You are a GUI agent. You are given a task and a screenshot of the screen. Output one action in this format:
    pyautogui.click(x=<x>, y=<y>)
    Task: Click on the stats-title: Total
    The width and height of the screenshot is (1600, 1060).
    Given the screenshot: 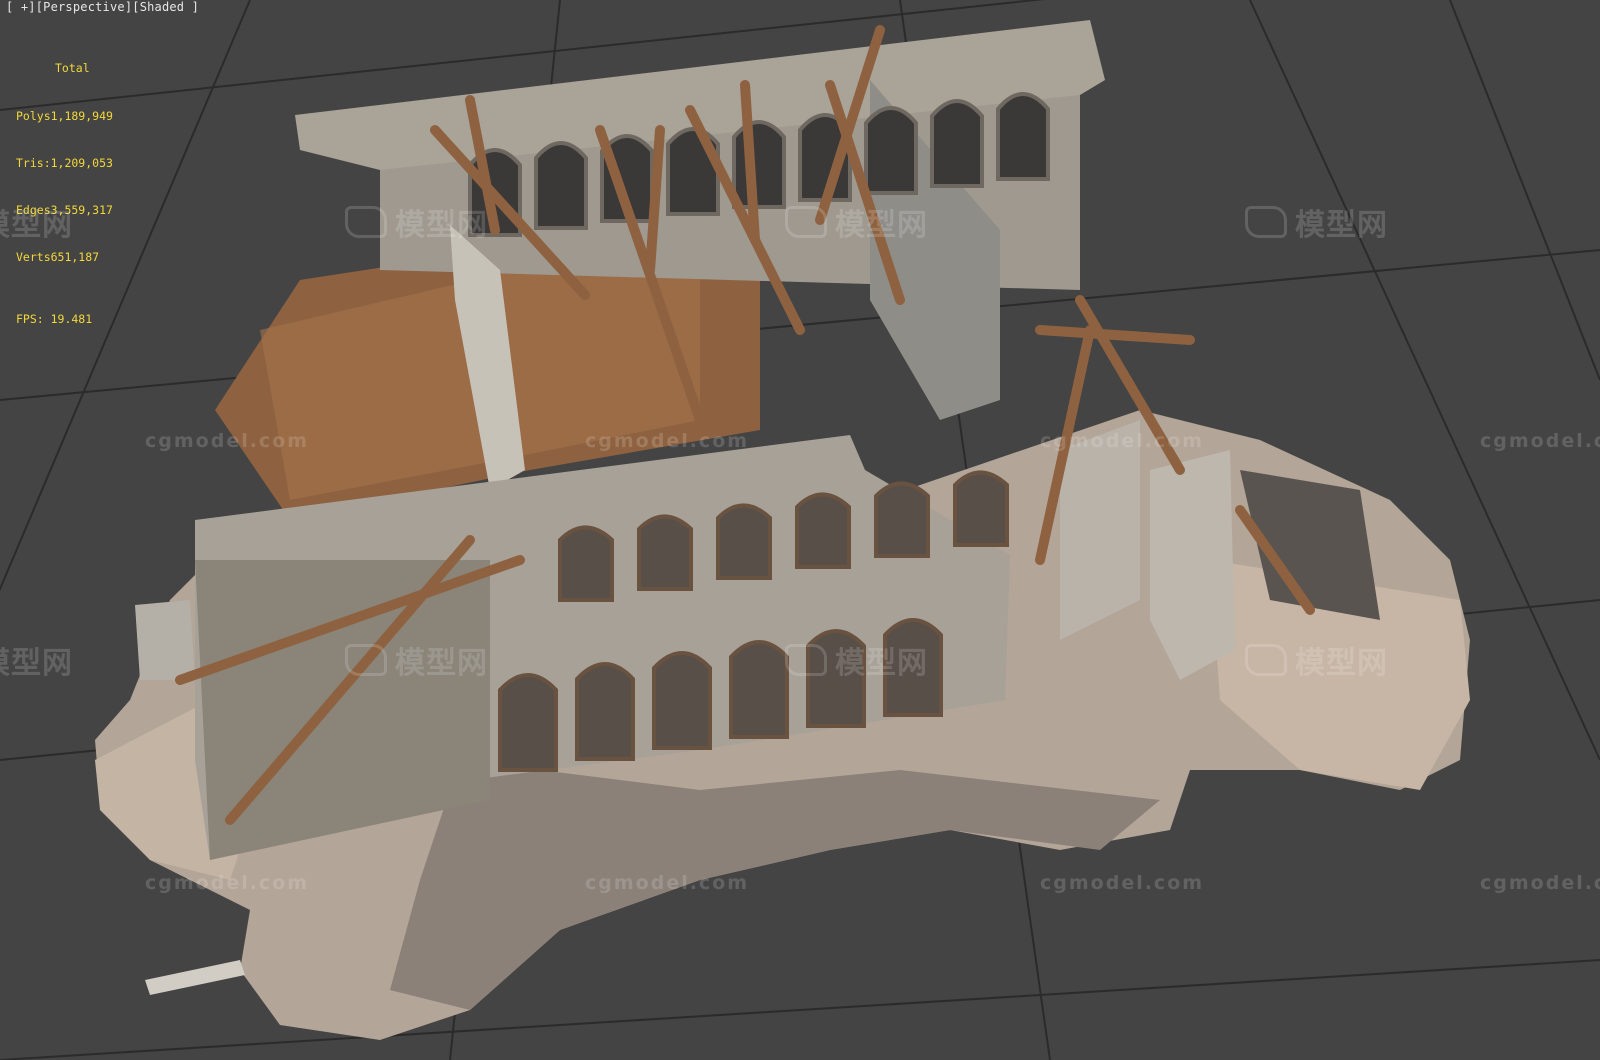 What is the action you would take?
    pyautogui.click(x=72, y=68)
    